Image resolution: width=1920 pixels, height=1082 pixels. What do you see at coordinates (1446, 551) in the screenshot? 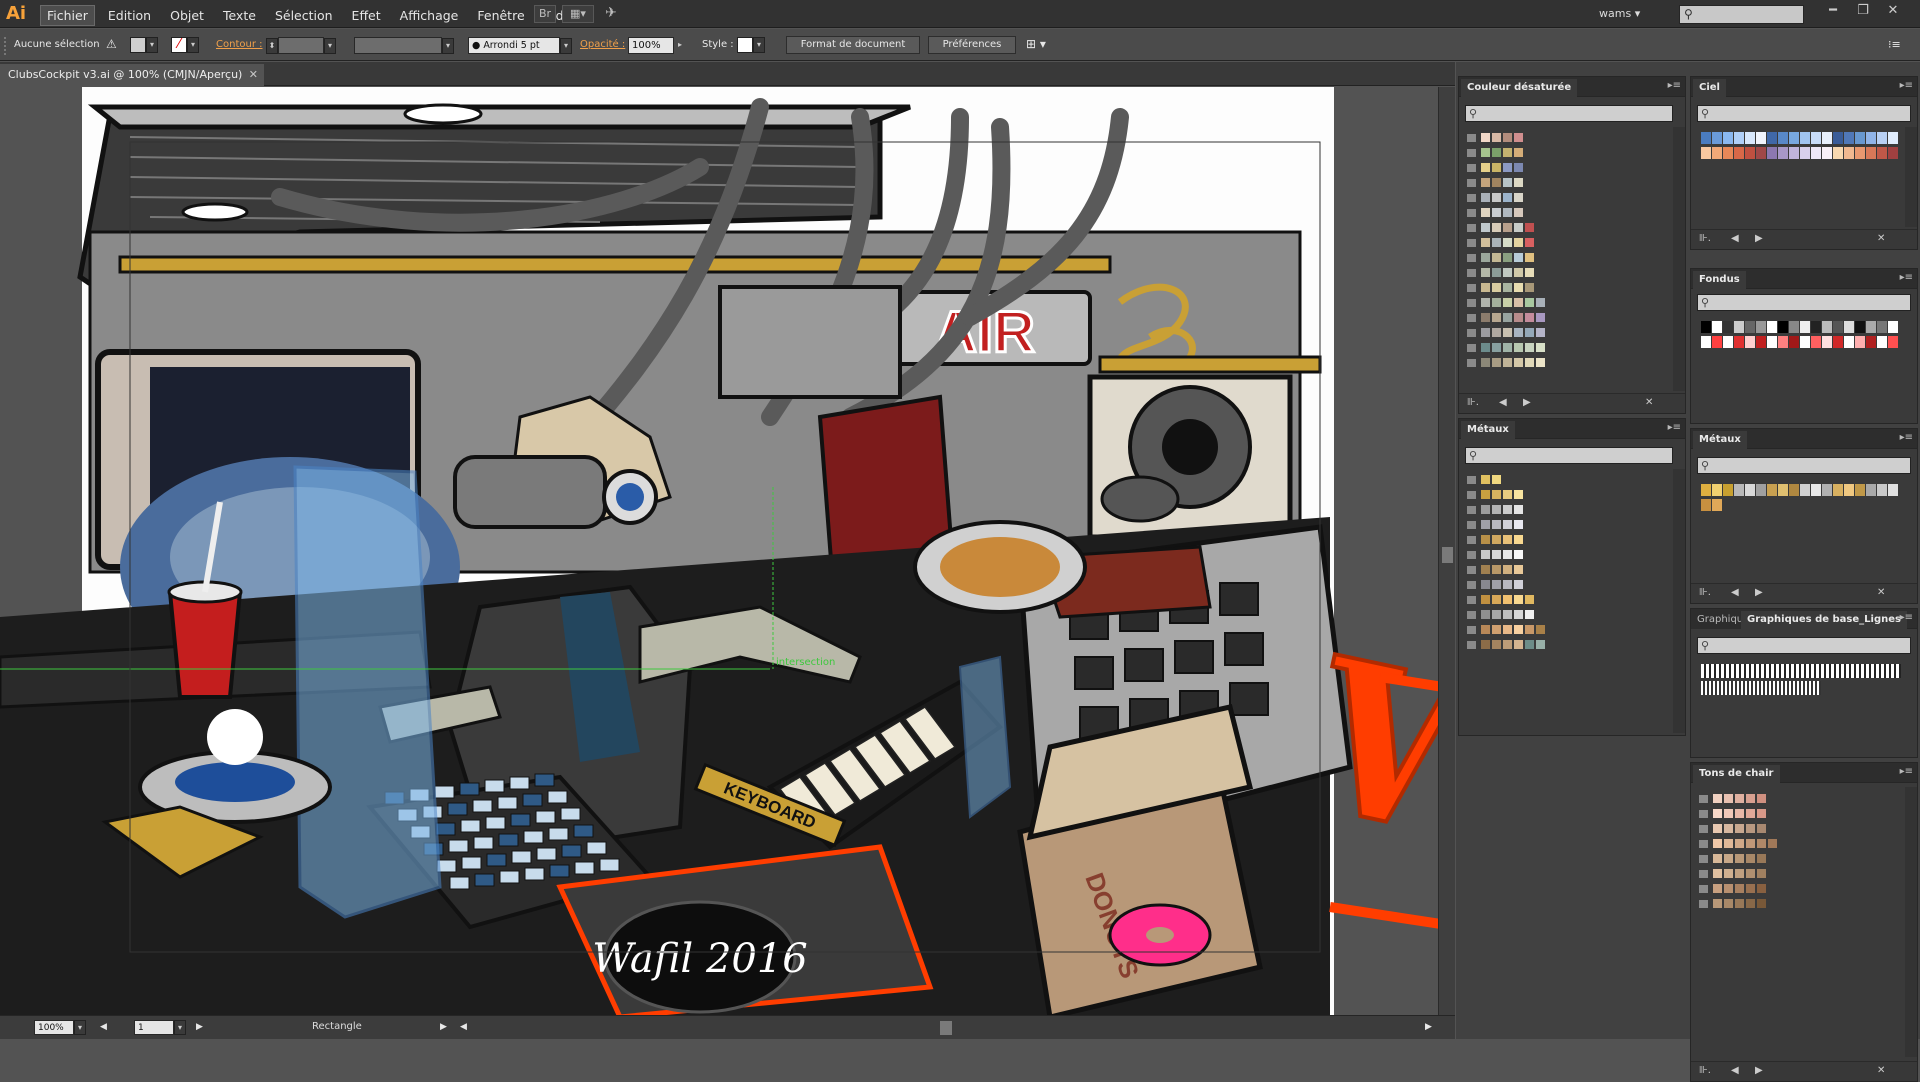
I see `vertical-scrollbar` at bounding box center [1446, 551].